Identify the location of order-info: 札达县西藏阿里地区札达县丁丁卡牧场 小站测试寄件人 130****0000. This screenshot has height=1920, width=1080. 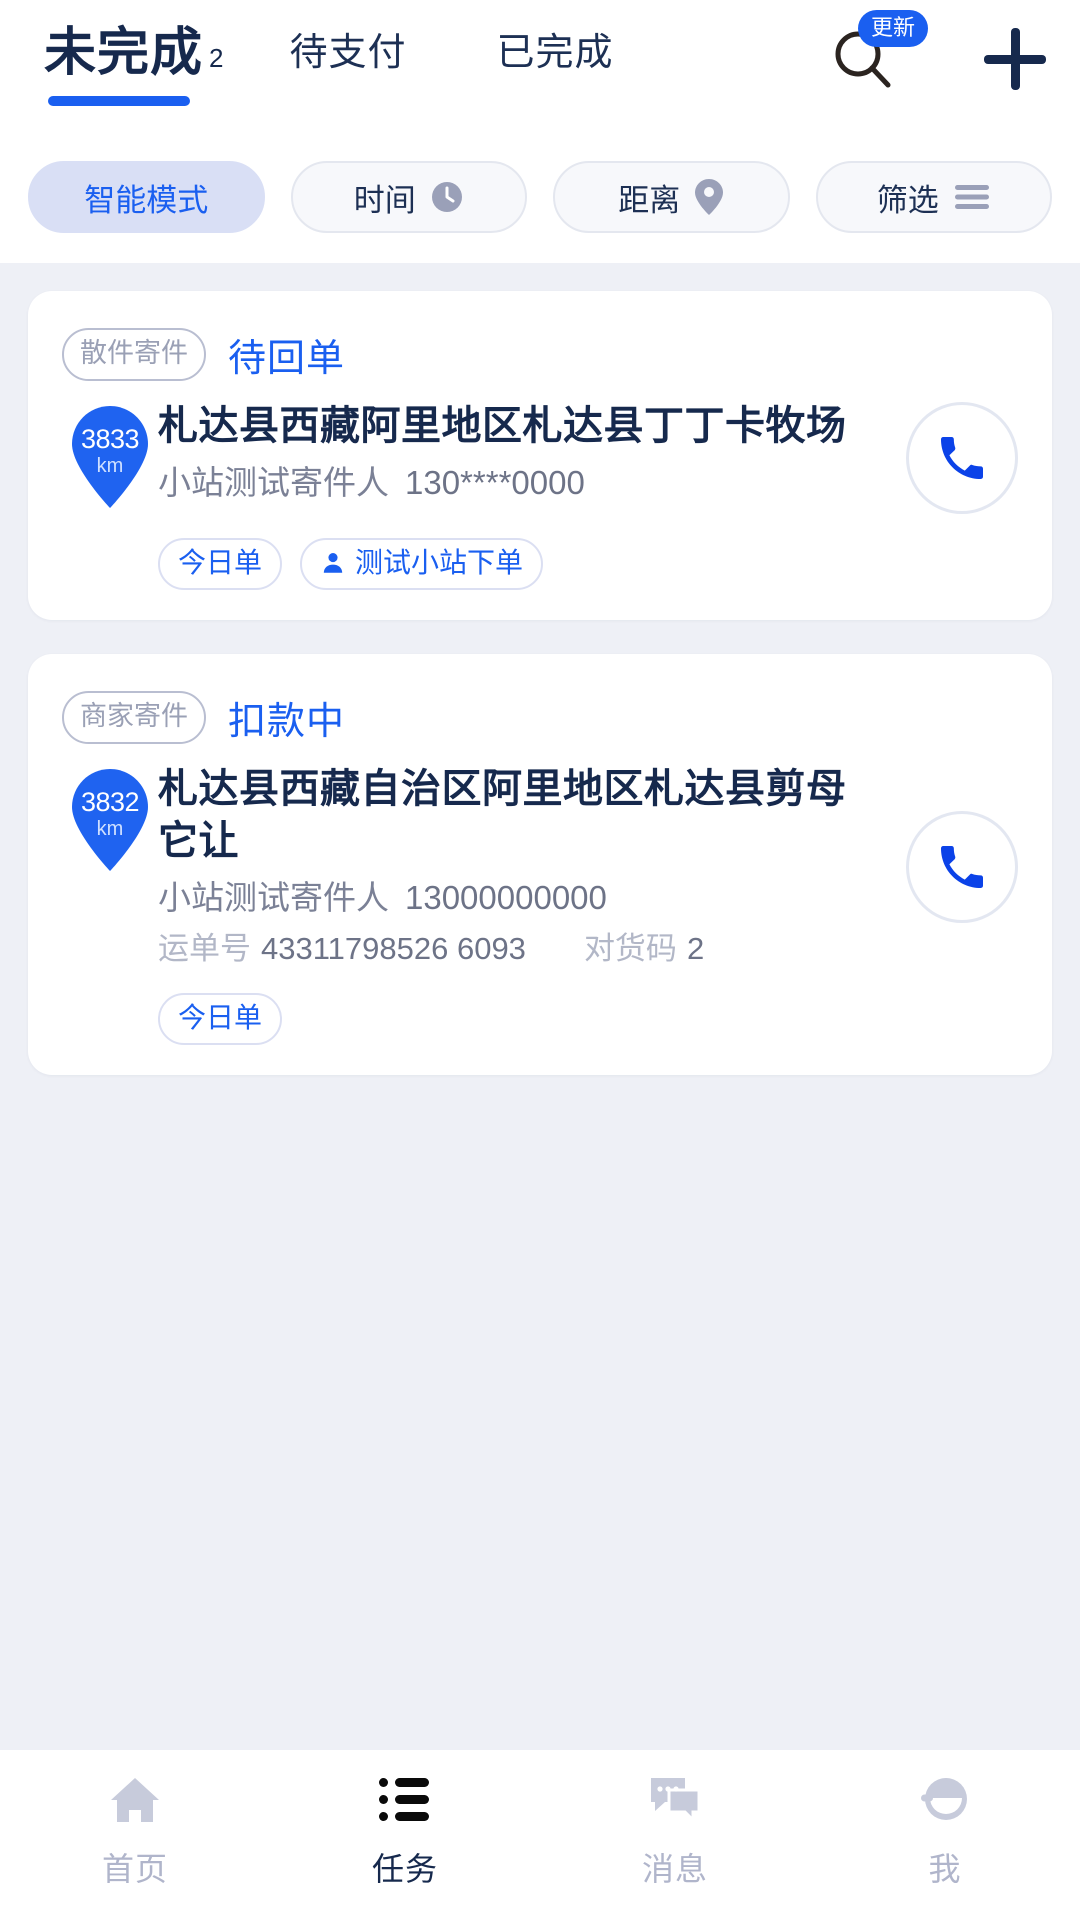
(532, 453).